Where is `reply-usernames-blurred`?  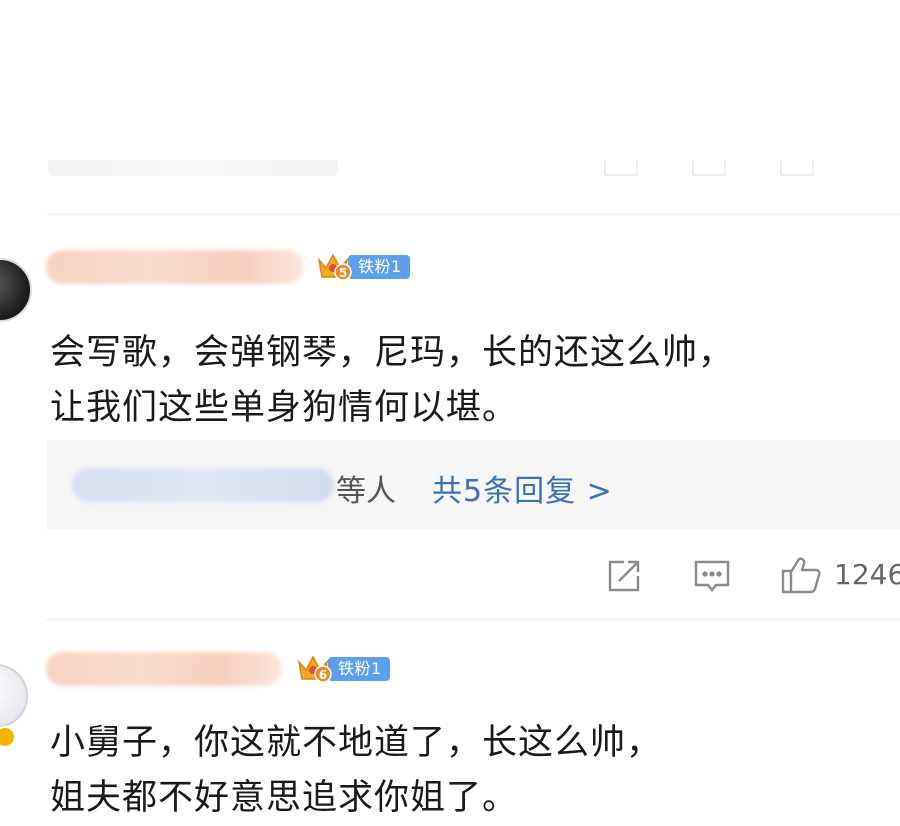 reply-usernames-blurred is located at coordinates (203, 485).